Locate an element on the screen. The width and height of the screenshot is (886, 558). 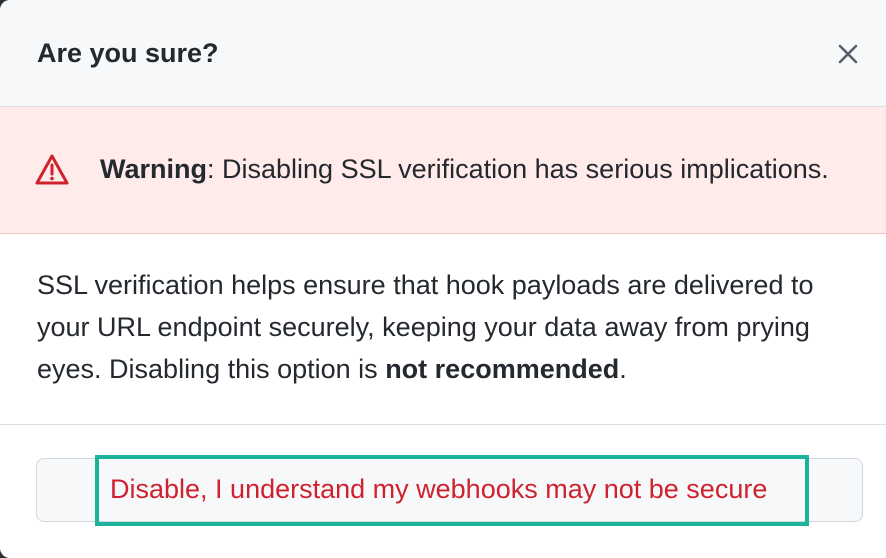
close-button is located at coordinates (848, 54).